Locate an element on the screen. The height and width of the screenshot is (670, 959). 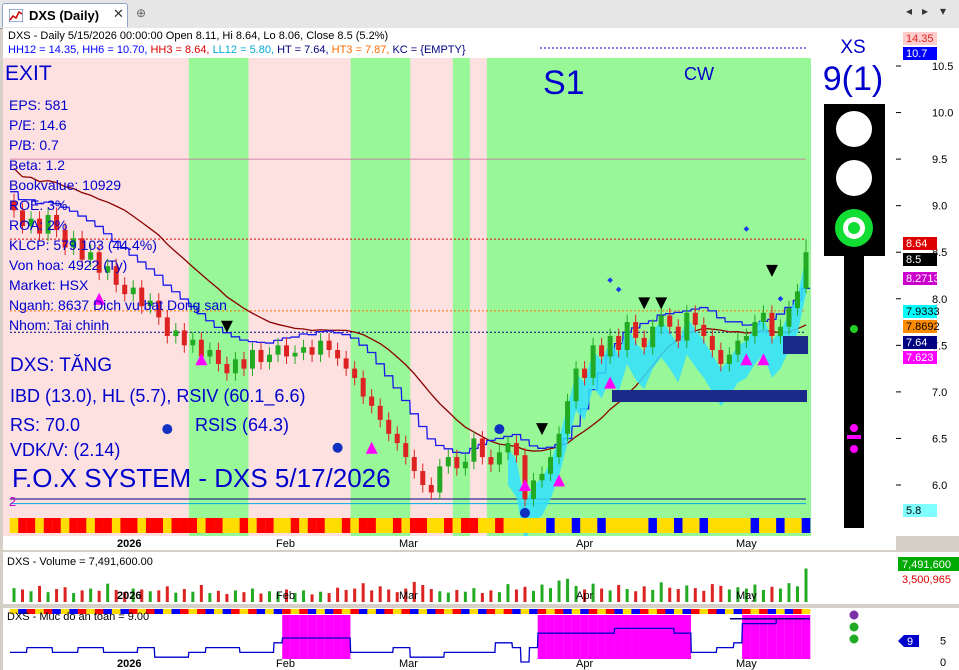
pin-icon: ⊕ is located at coordinates (141, 13).